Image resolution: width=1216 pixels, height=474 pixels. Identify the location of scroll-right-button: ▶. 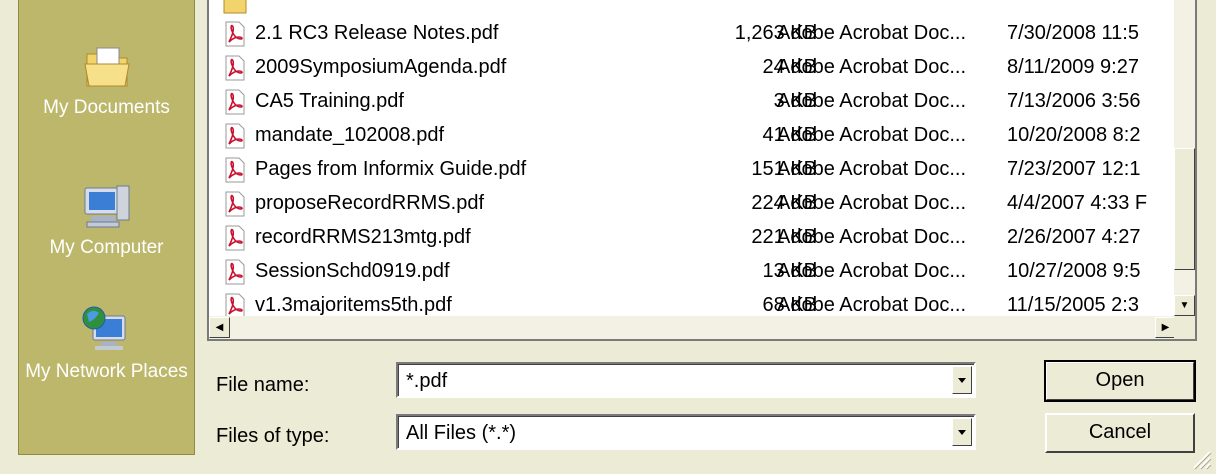
(1165, 327).